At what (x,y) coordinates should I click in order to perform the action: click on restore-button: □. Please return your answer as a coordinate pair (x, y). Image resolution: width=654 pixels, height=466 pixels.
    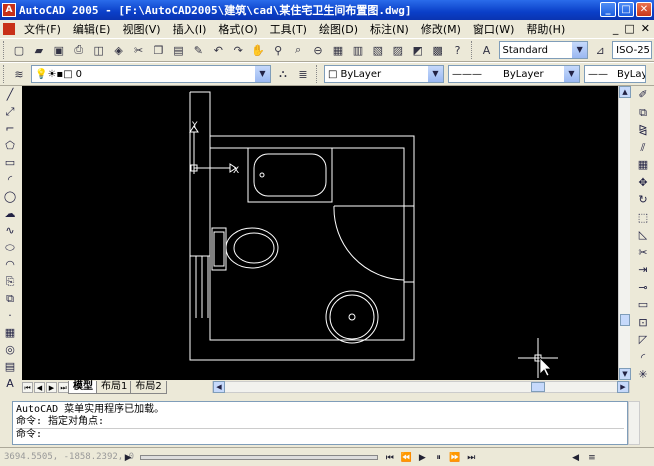
    Looking at the image, I should click on (626, 9).